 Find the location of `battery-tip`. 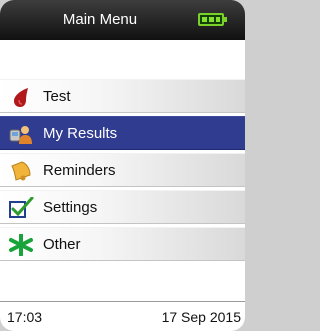

battery-tip is located at coordinates (225, 19).